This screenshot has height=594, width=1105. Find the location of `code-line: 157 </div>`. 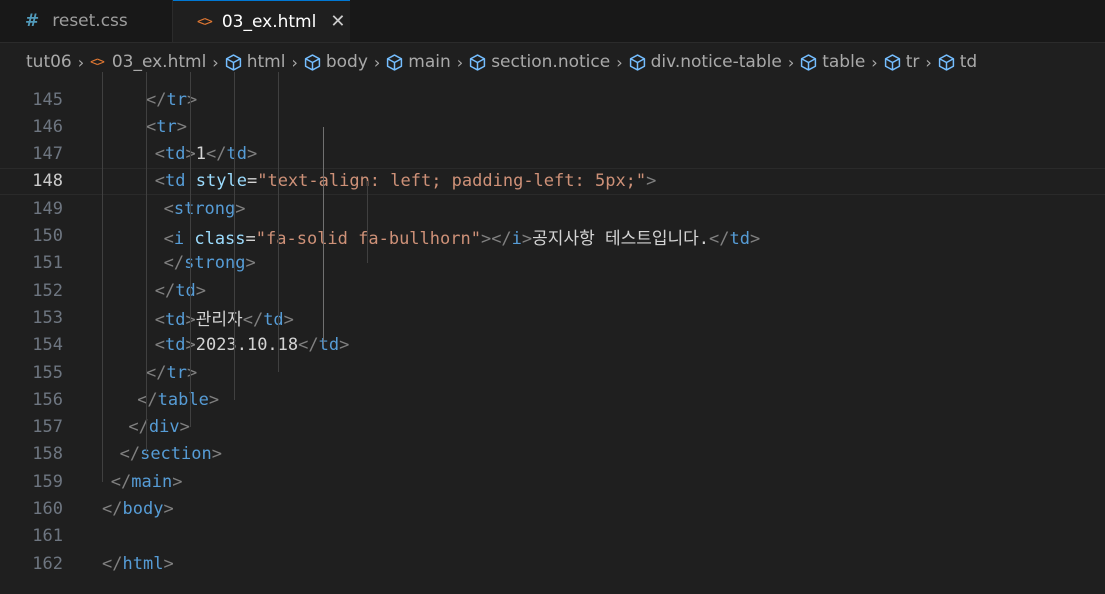

code-line: 157 </div> is located at coordinates (552, 427).